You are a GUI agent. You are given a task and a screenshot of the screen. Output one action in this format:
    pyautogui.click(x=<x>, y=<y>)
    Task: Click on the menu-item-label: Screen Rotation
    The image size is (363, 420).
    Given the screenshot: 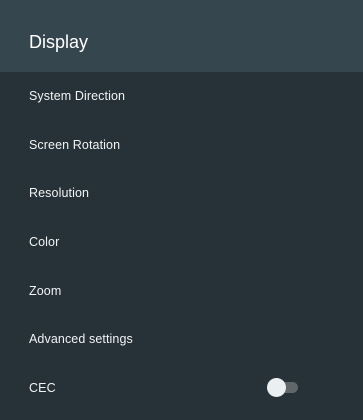 What is the action you would take?
    pyautogui.click(x=75, y=144)
    